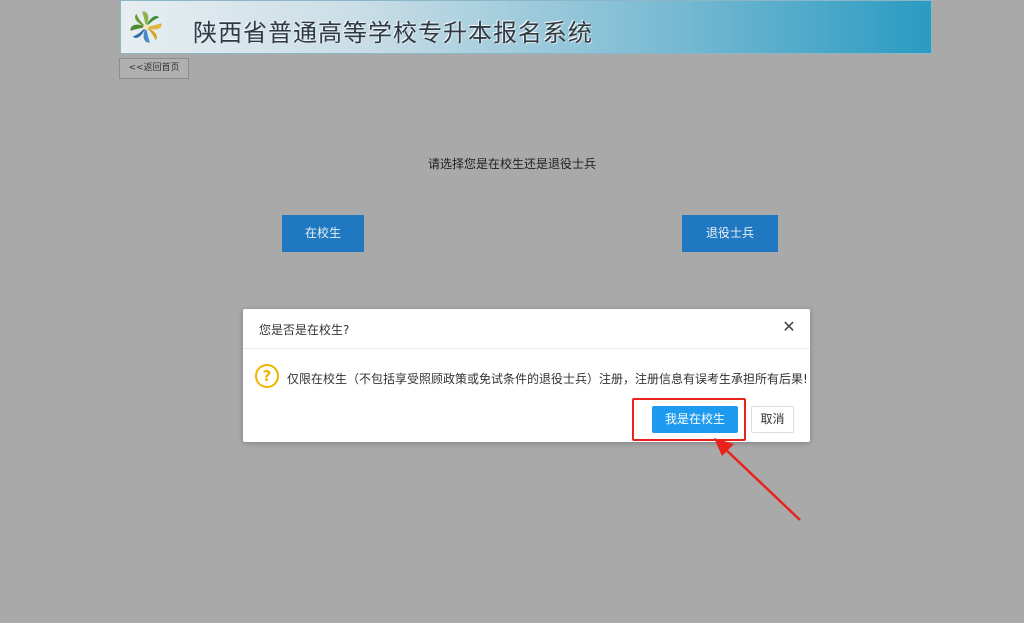  I want to click on selection-prompt: 请选择您是在校生还是退役士兵, so click(511, 164).